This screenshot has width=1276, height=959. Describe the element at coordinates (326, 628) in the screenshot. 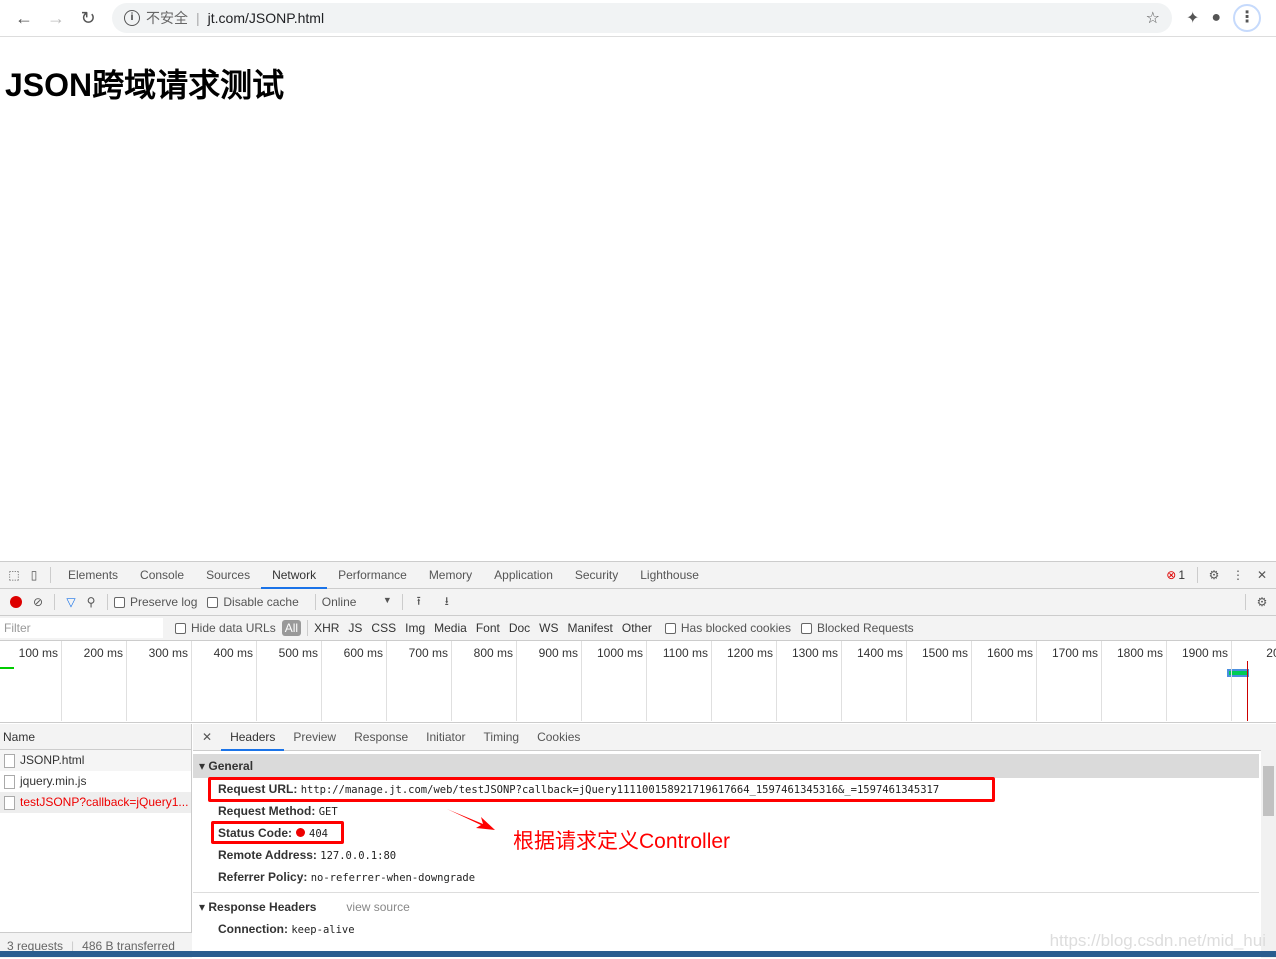

I see `filter-type-xhr: XHR` at that location.